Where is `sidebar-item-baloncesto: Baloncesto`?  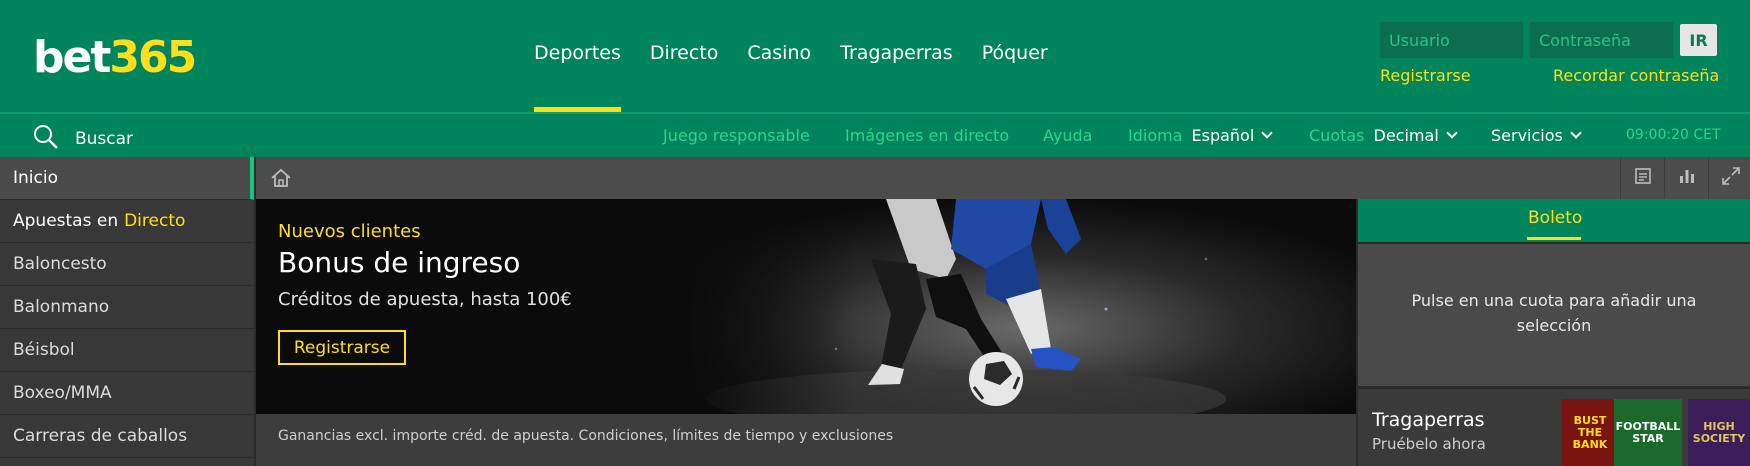 sidebar-item-baloncesto: Baloncesto is located at coordinates (127, 264).